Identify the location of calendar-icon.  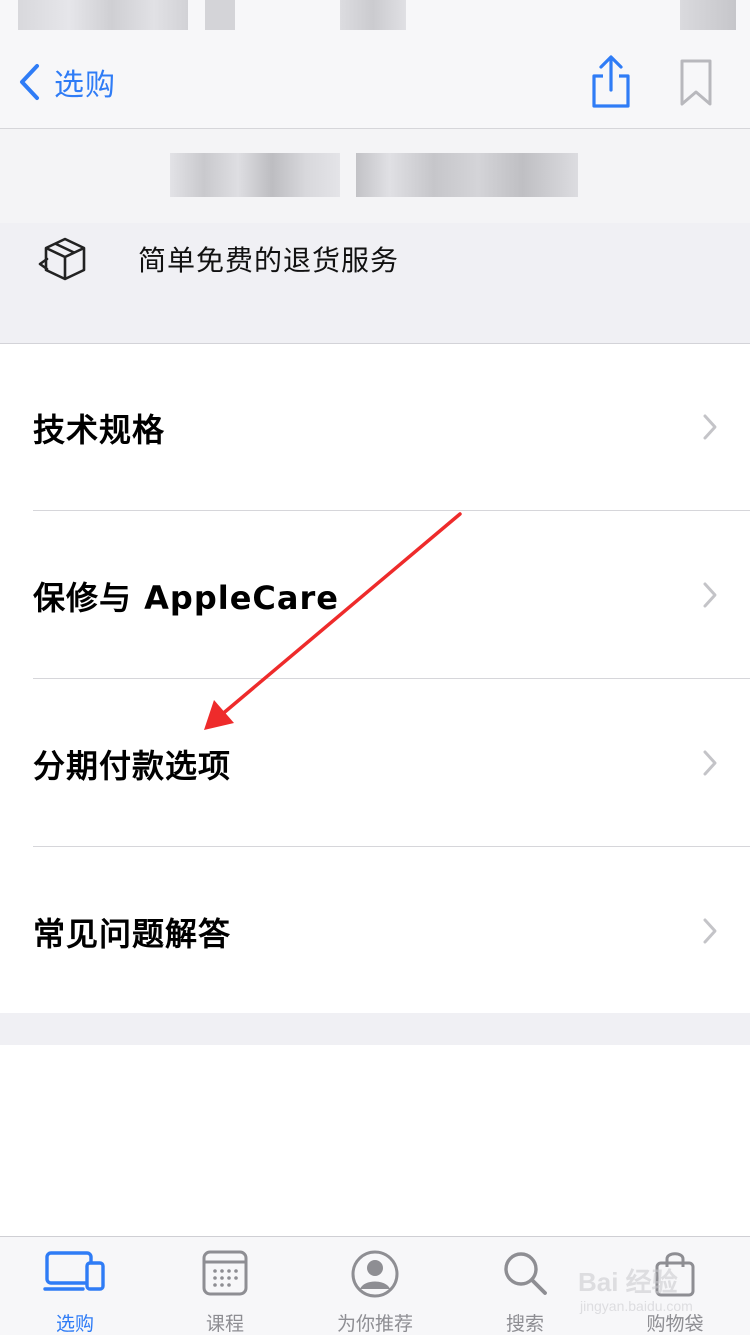
(225, 1273).